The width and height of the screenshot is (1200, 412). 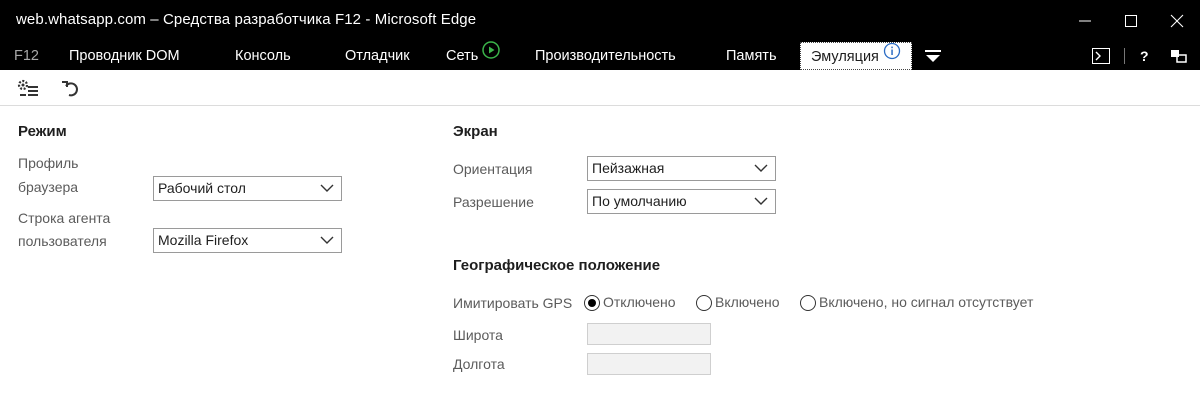 What do you see at coordinates (557, 265) in the screenshot?
I see `geolocation-section-title: Географическое положение` at bounding box center [557, 265].